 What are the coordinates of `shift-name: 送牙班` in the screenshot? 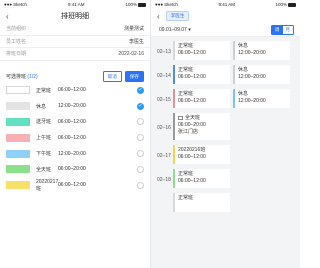 It's located at (44, 122).